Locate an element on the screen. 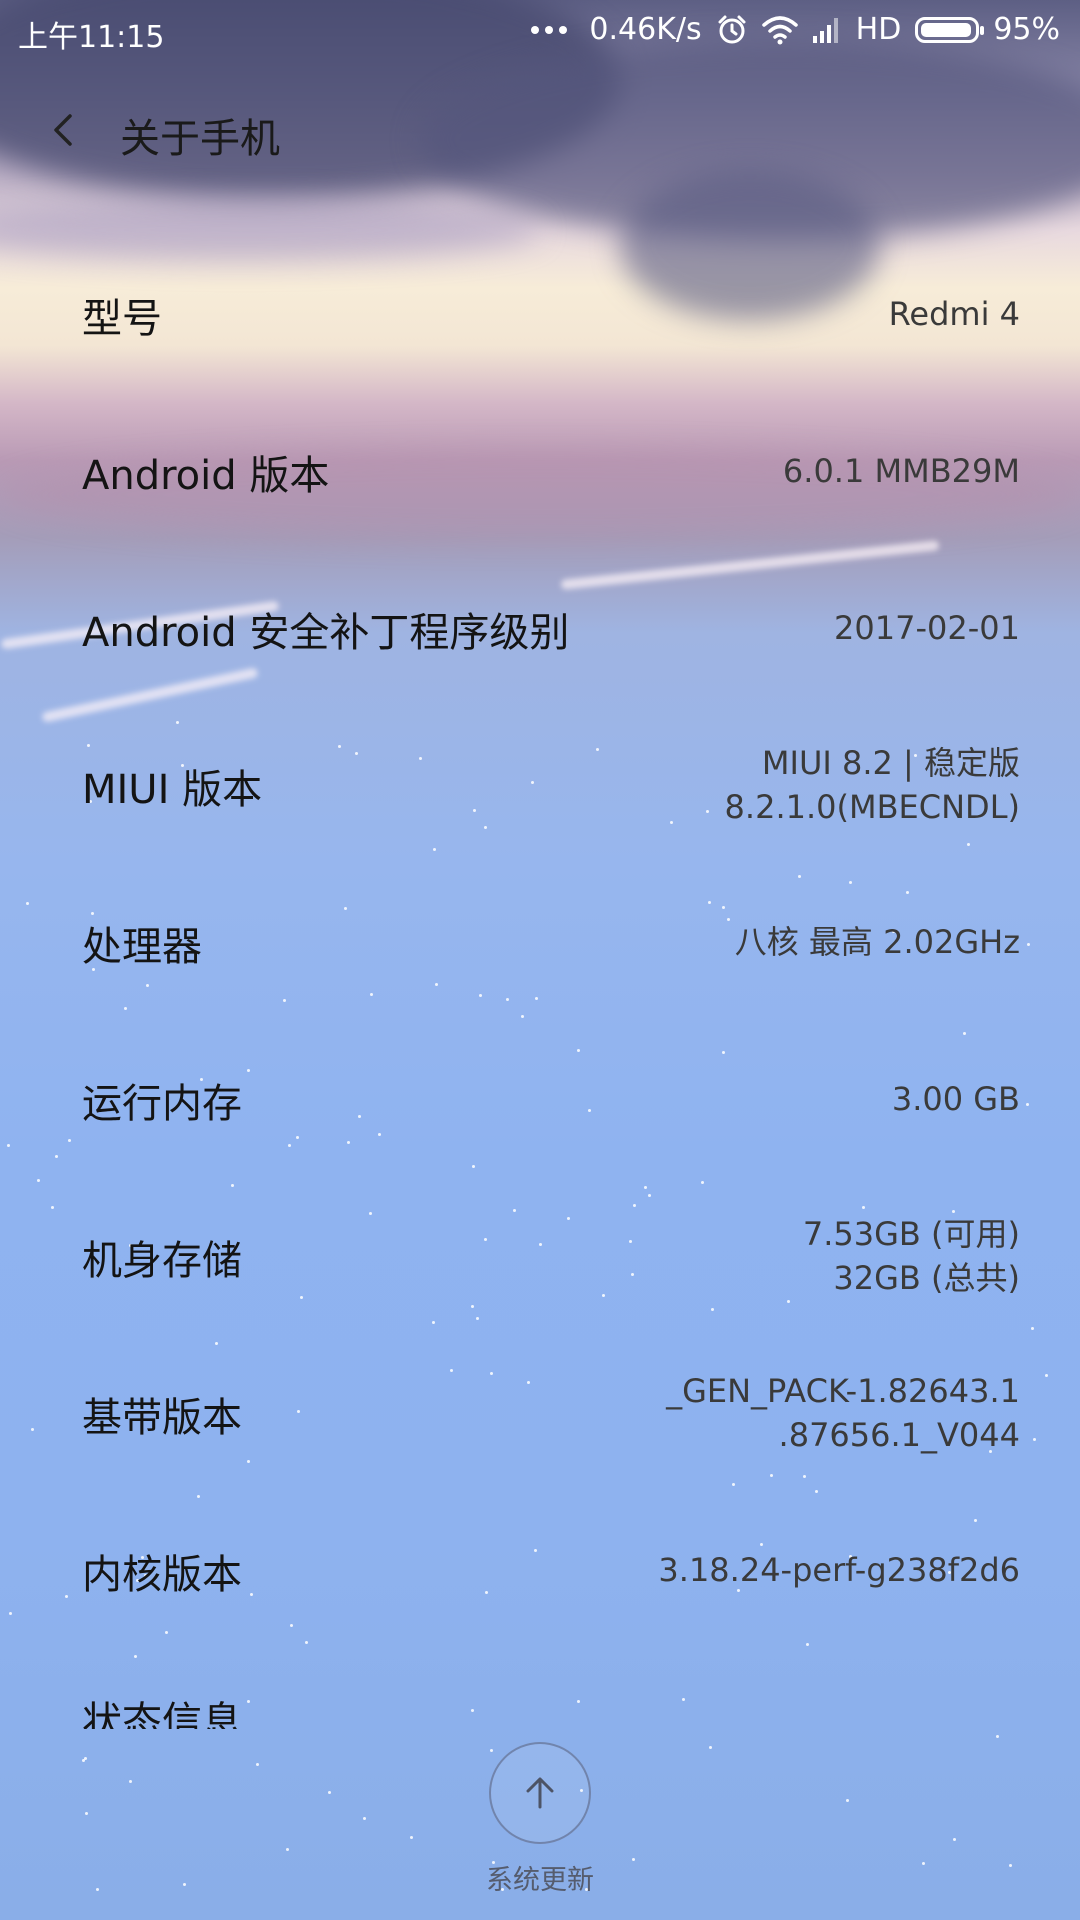 The width and height of the screenshot is (1080, 1920). list-item-label: 基带版本 is located at coordinates (162, 1417).